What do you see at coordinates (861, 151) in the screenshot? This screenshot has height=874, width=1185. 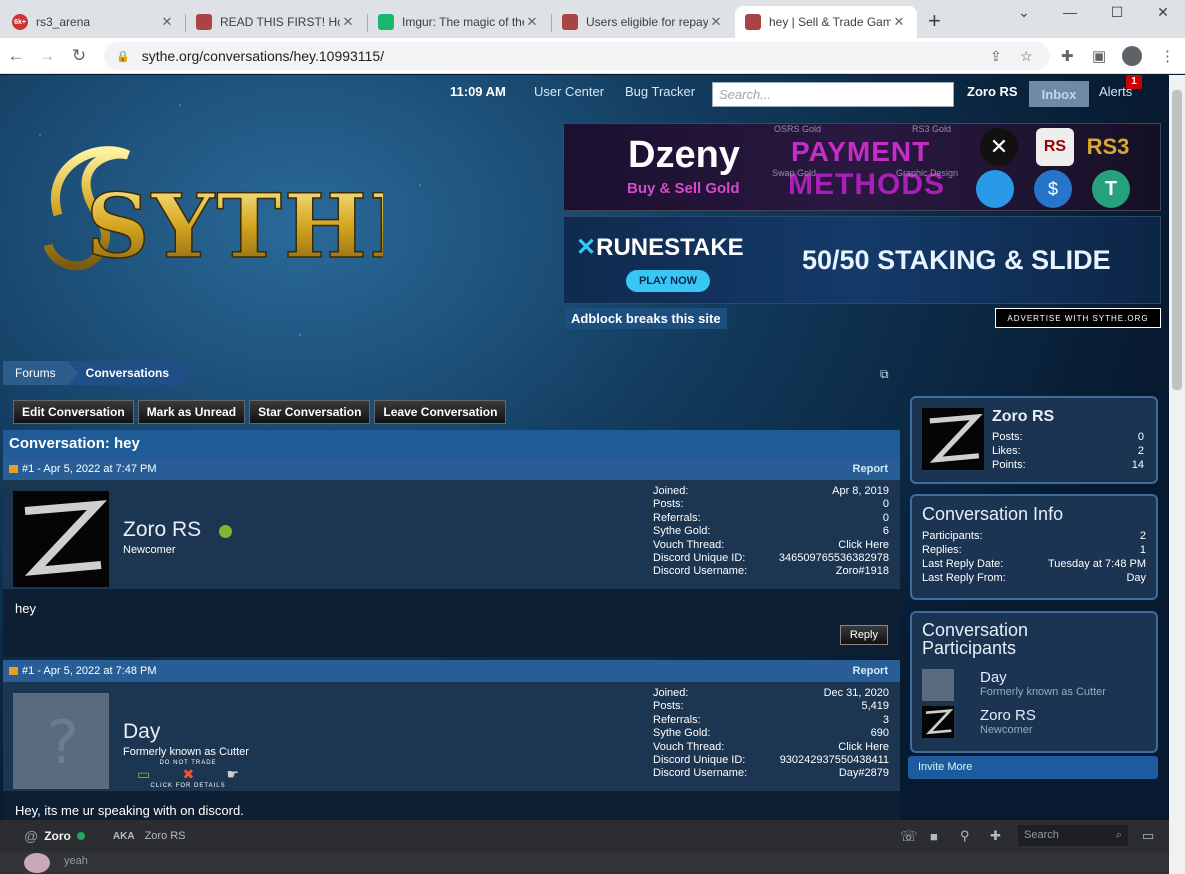 I see `ad-headline-1: PAYMENT` at bounding box center [861, 151].